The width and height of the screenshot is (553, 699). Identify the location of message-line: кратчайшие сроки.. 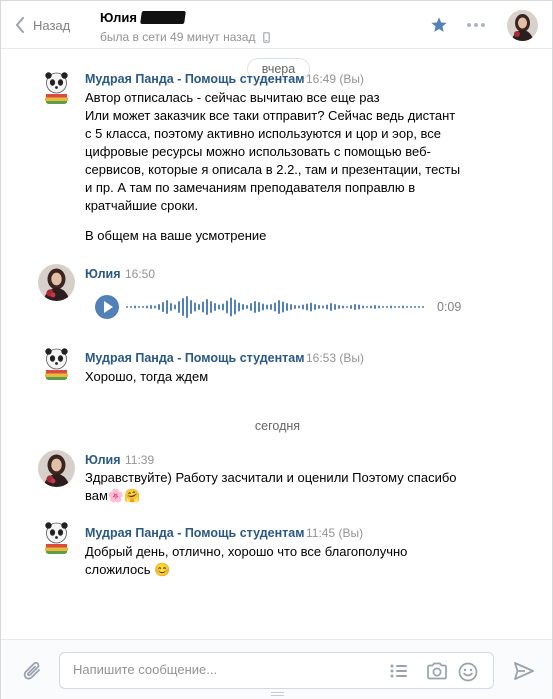
(142, 205).